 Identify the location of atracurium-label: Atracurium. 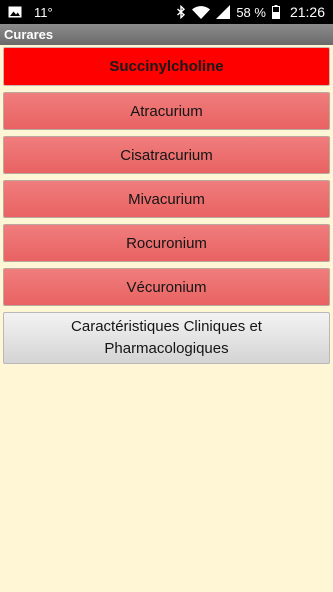
(166, 111).